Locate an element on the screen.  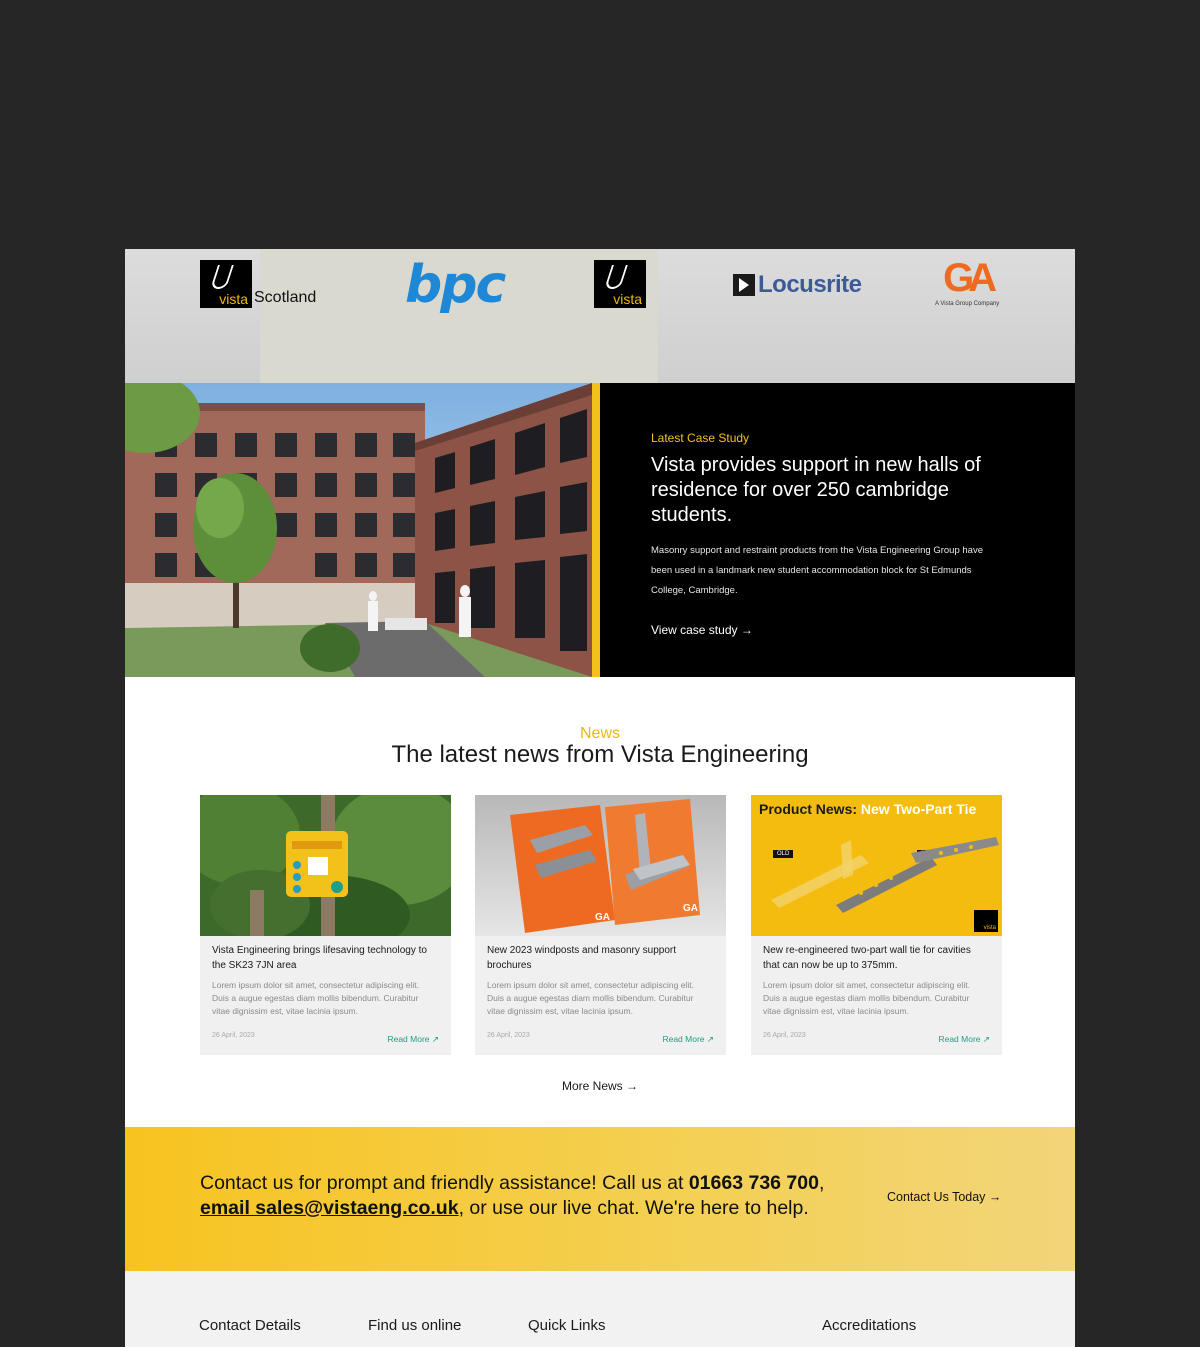
locusrite-logo: Locusrite is located at coordinates (797, 285).